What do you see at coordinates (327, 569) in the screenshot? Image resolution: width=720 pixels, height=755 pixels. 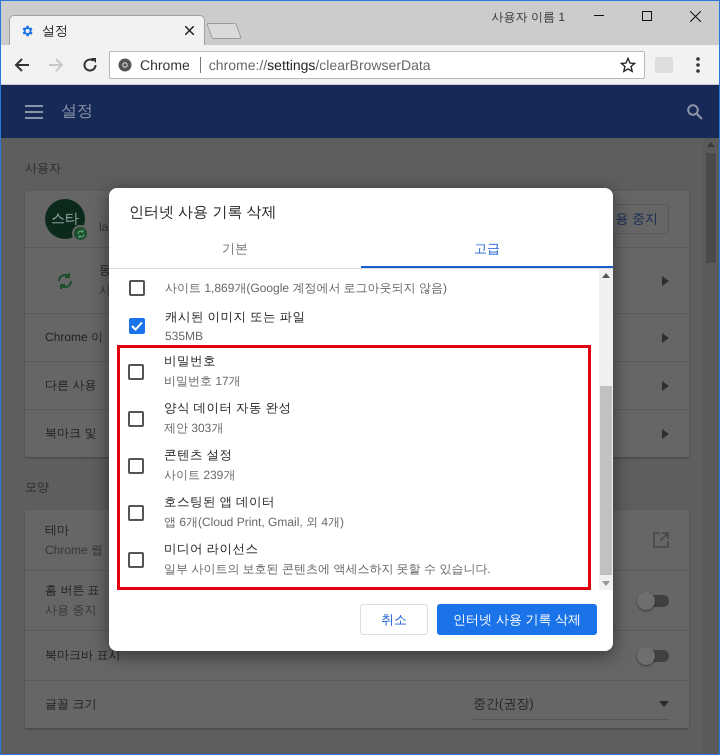 I see `item-description: 일부 사이트의 보호된 콘텐츠에 액세스하지 못할 수 있습니다.` at bounding box center [327, 569].